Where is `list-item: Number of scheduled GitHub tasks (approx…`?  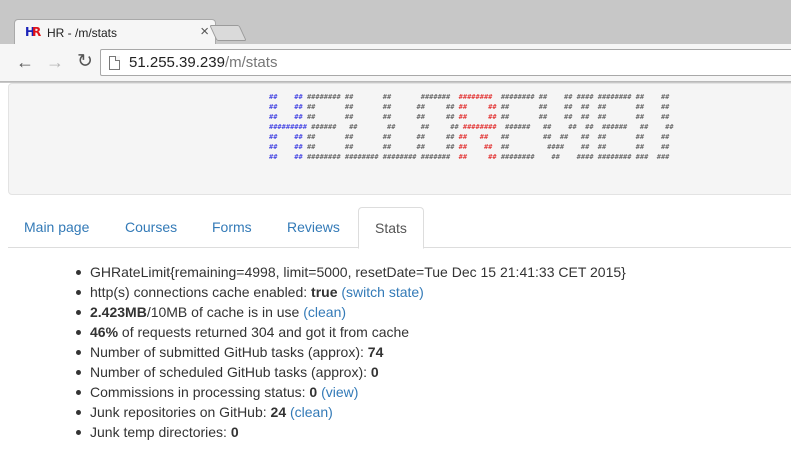
list-item: Number of scheduled GitHub tasks (approx… is located at coordinates (424, 372).